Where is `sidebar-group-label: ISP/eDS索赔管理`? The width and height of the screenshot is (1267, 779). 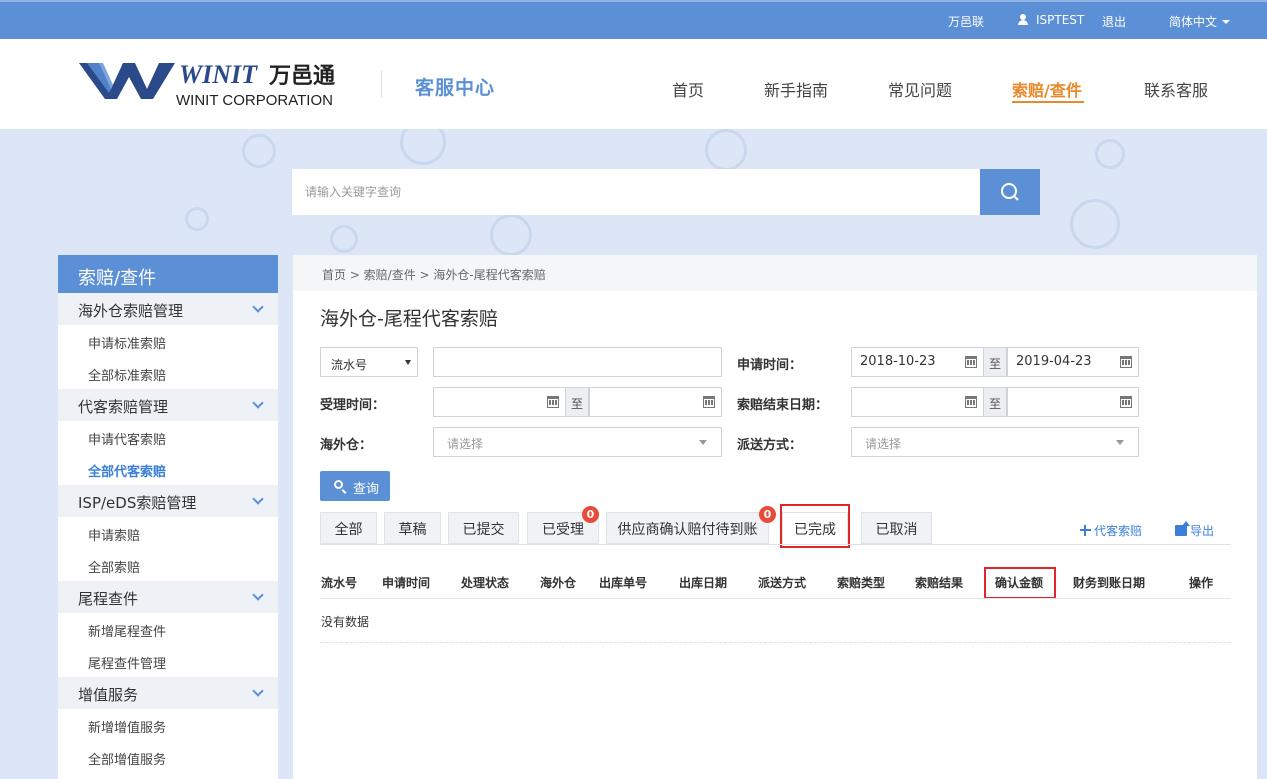 sidebar-group-label: ISP/eDS索赔管理 is located at coordinates (137, 503).